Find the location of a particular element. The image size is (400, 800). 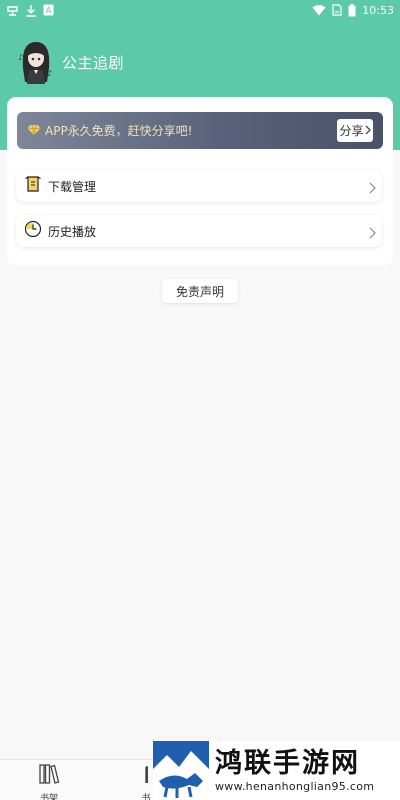

svg-text: A is located at coordinates (49, 10).